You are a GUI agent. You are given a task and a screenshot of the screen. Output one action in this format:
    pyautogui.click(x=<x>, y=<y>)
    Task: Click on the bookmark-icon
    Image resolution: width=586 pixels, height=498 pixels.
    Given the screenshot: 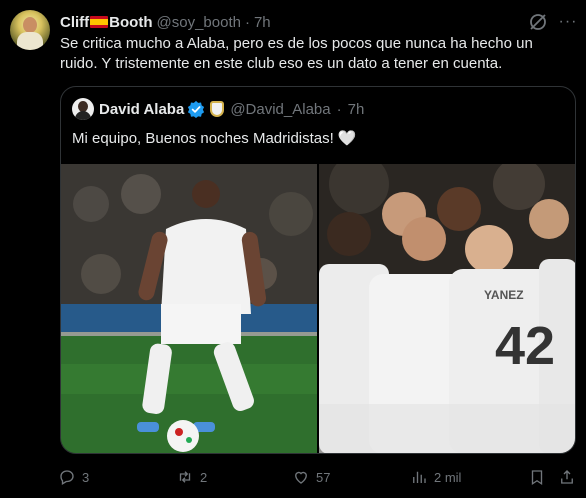 What is the action you would take?
    pyautogui.click(x=537, y=478)
    